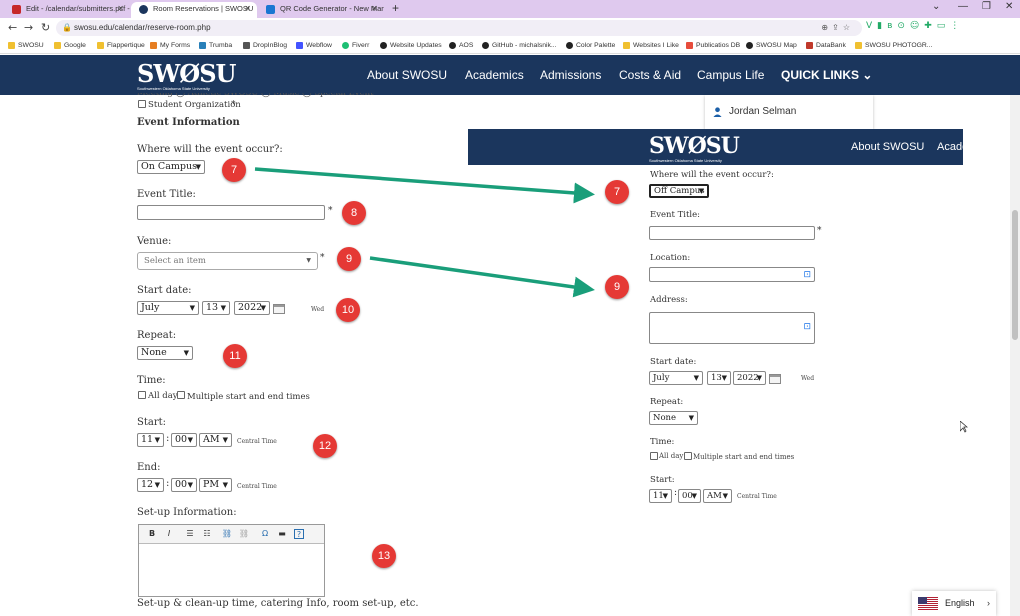  Describe the element at coordinates (988, 603) in the screenshot. I see `chevron-right-icon: ›` at that location.